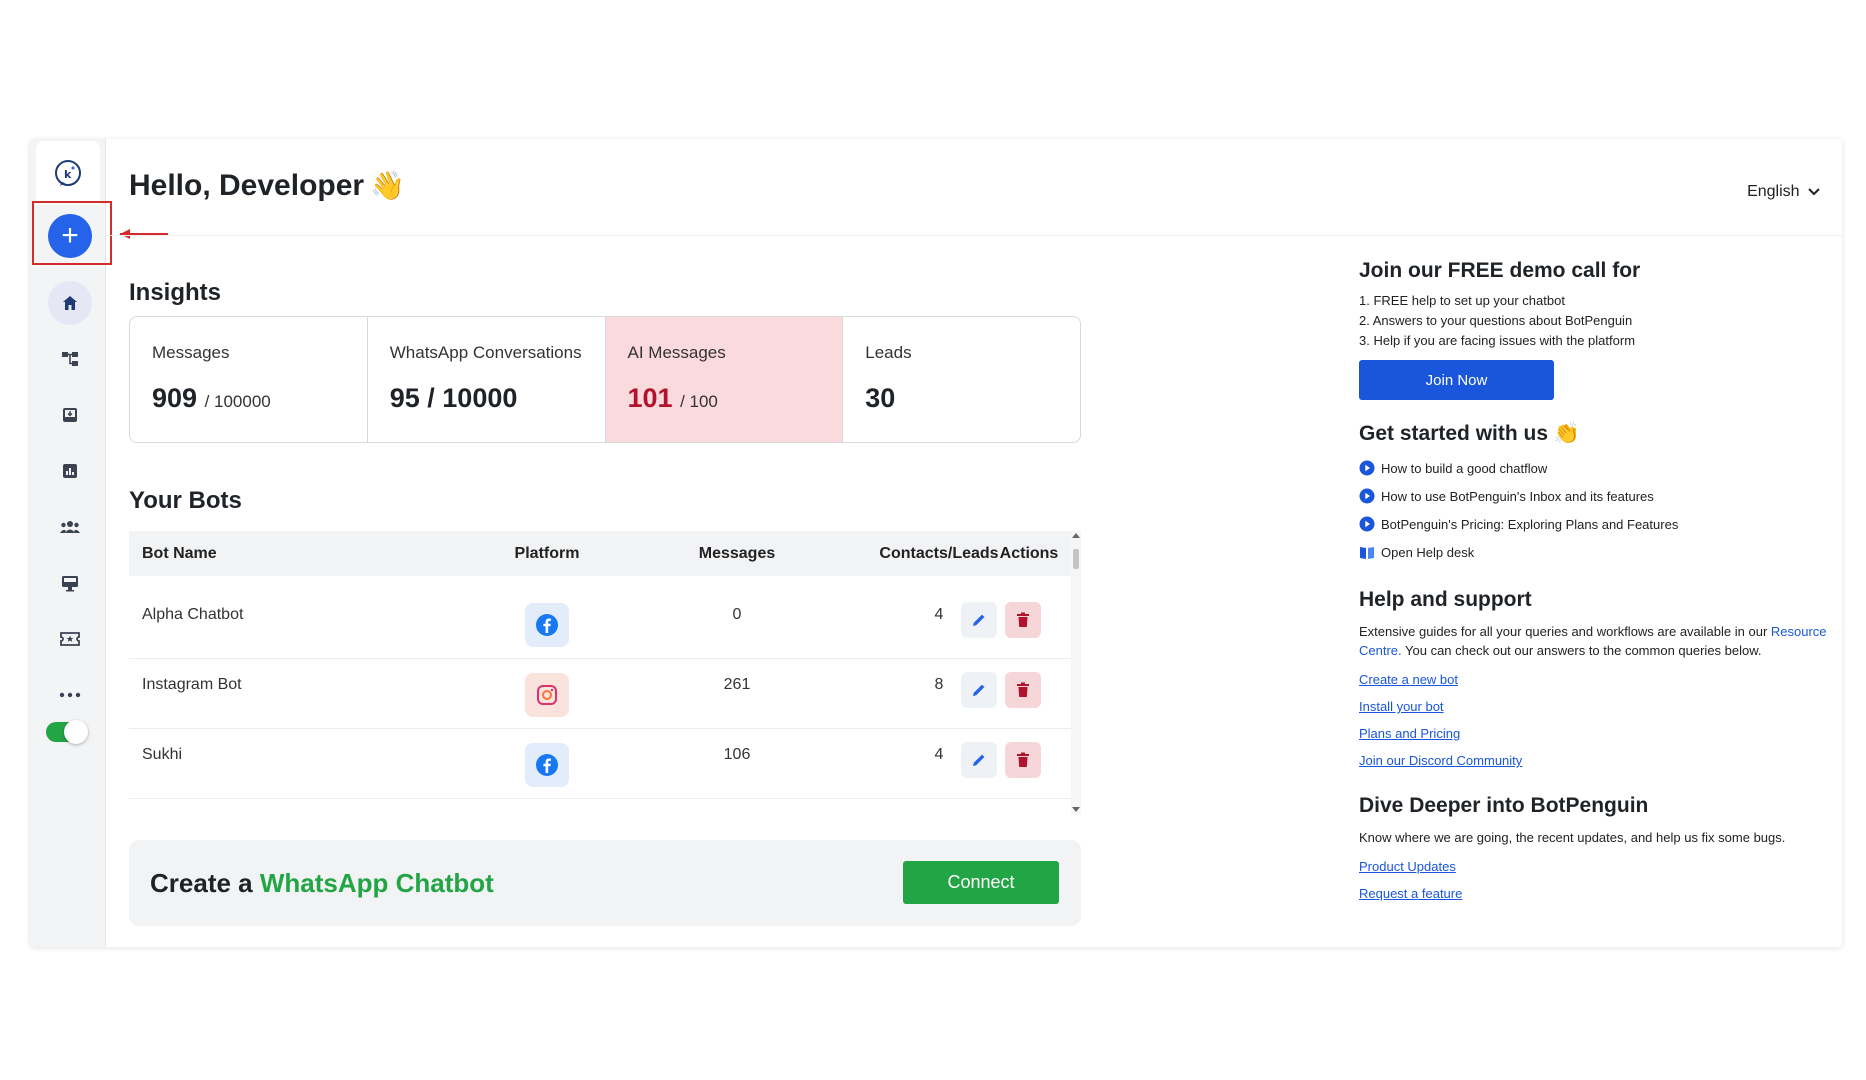 The height and width of the screenshot is (1080, 1866). I want to click on team-icon, so click(70, 527).